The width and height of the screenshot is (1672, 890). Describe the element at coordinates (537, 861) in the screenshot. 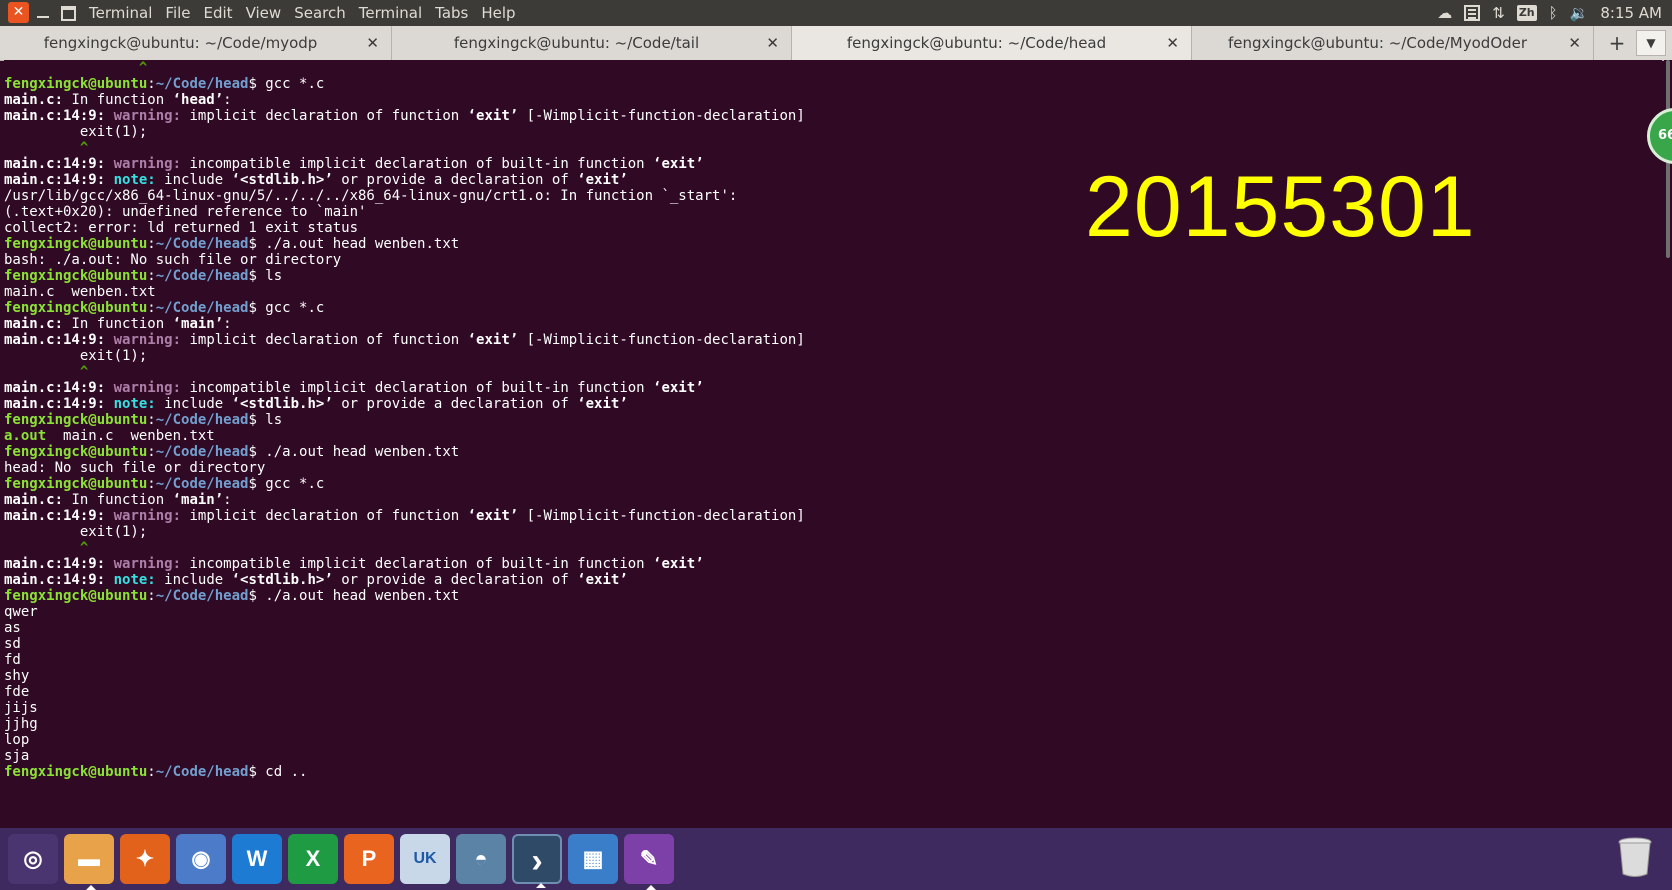

I see `terminal-icon: ›` at that location.